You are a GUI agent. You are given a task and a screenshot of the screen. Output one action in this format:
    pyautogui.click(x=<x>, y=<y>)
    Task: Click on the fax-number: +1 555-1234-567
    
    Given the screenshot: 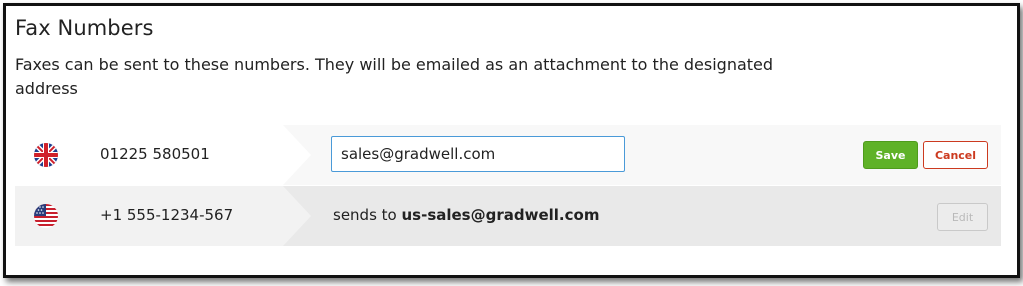 What is the action you would take?
    pyautogui.click(x=167, y=215)
    